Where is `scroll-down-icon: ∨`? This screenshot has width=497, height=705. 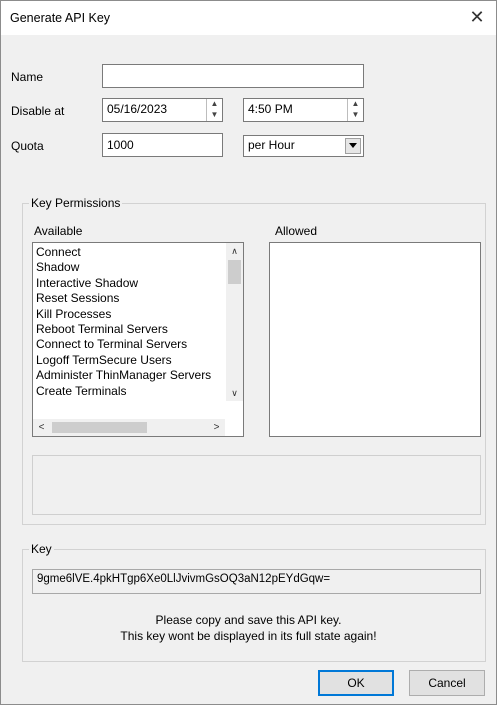 scroll-down-icon: ∨ is located at coordinates (234, 393).